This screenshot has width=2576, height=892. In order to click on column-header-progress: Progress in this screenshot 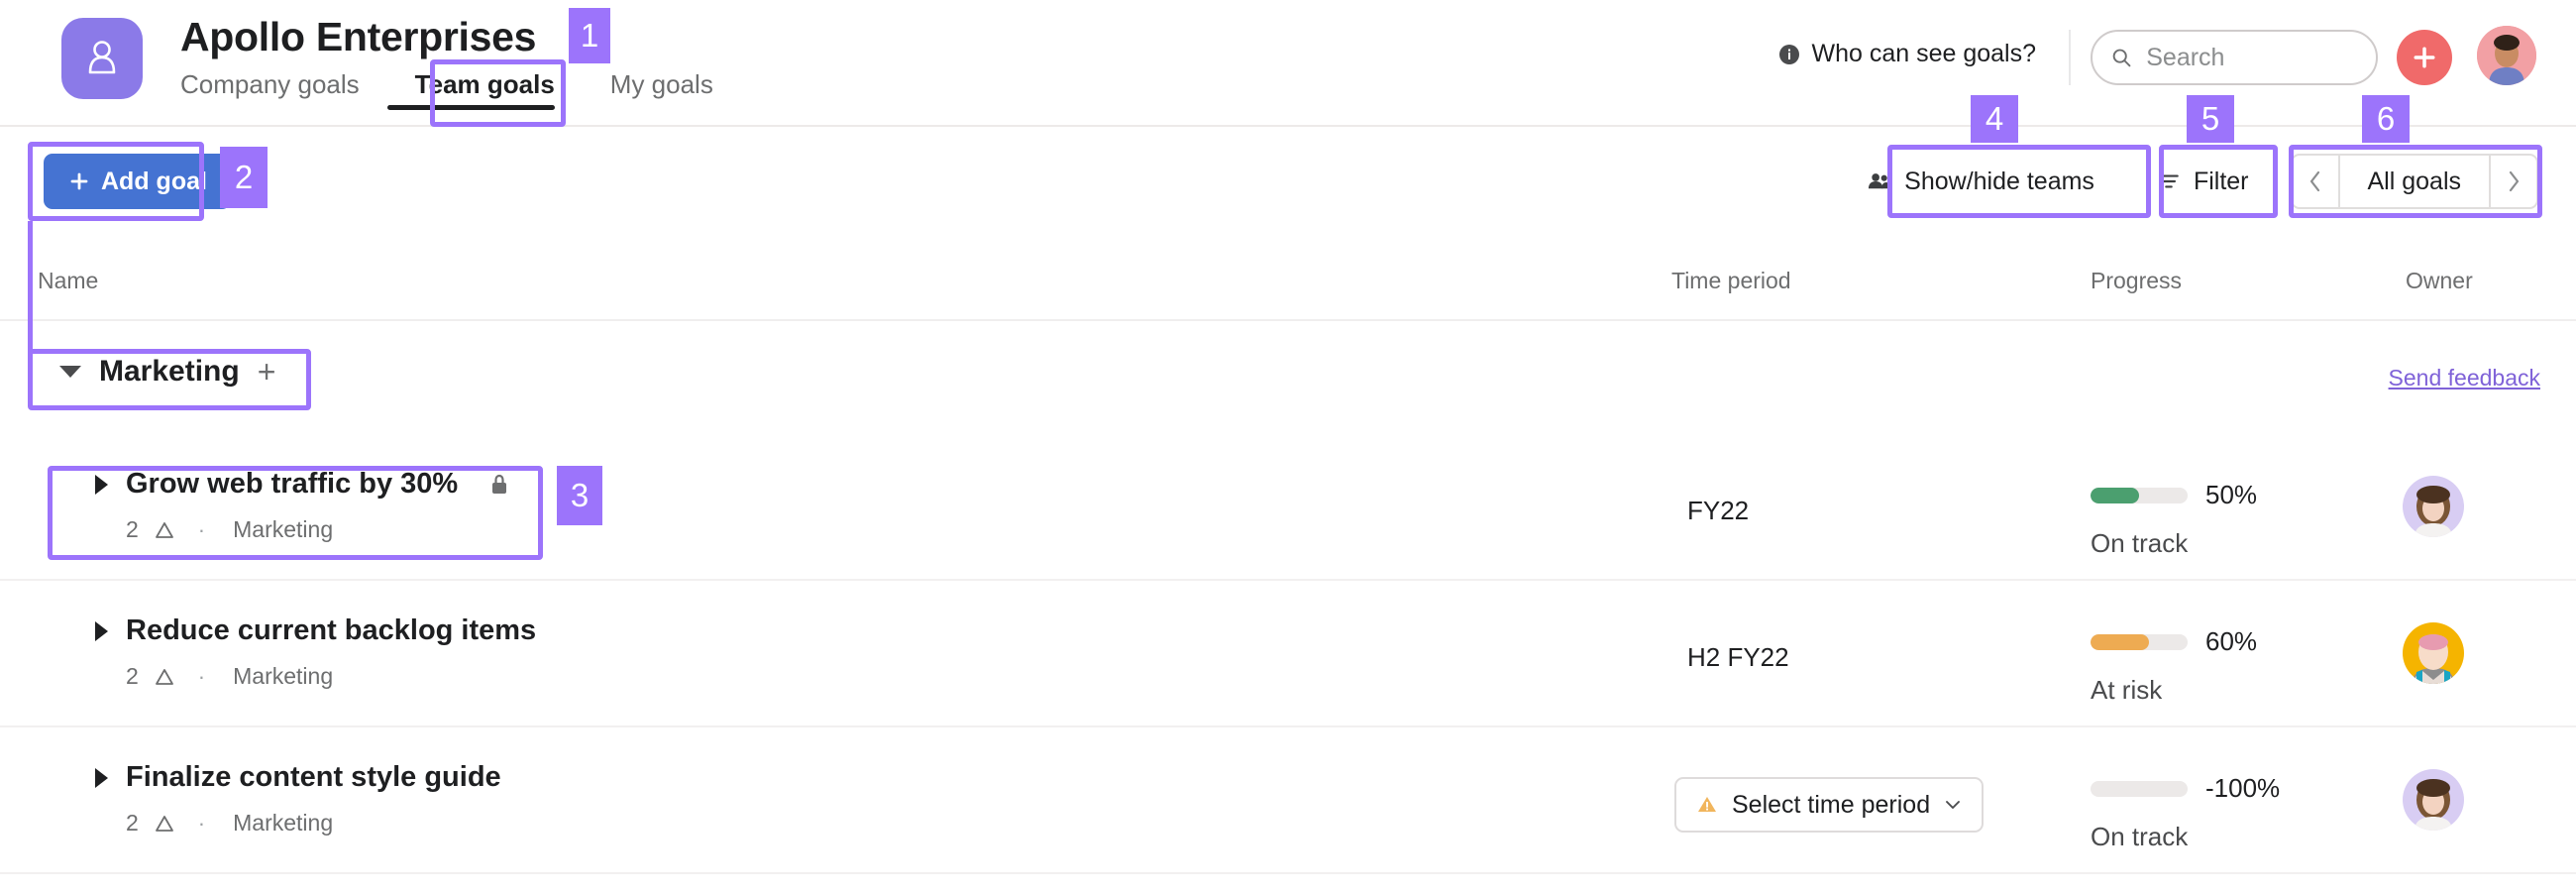, I will do `click(2137, 280)`.